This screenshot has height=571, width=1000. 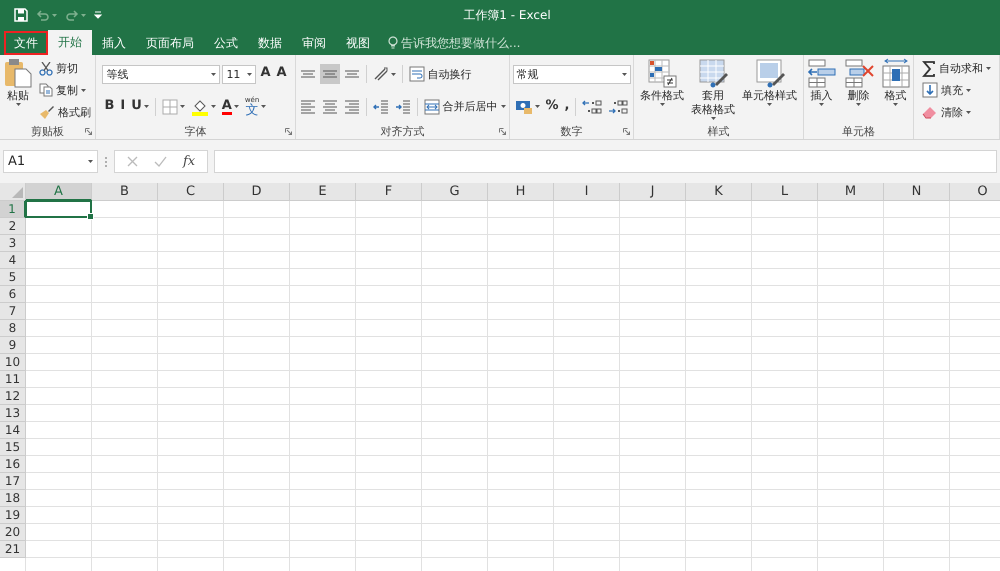 What do you see at coordinates (26, 43) in the screenshot?
I see `ribbon-tab: 文件` at bounding box center [26, 43].